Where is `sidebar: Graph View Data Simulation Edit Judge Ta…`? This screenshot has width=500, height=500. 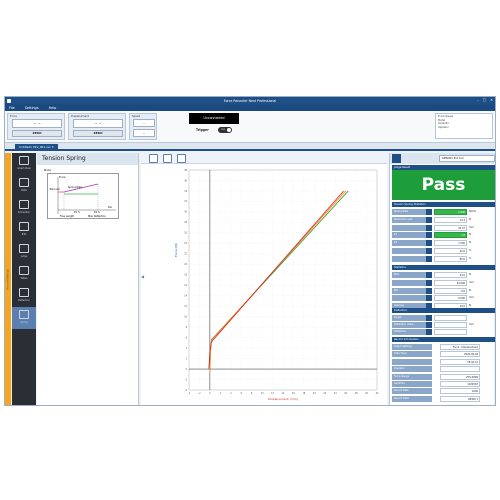 sidebar: Graph View Data Simulation Edit Judge Ta… is located at coordinates (24, 279).